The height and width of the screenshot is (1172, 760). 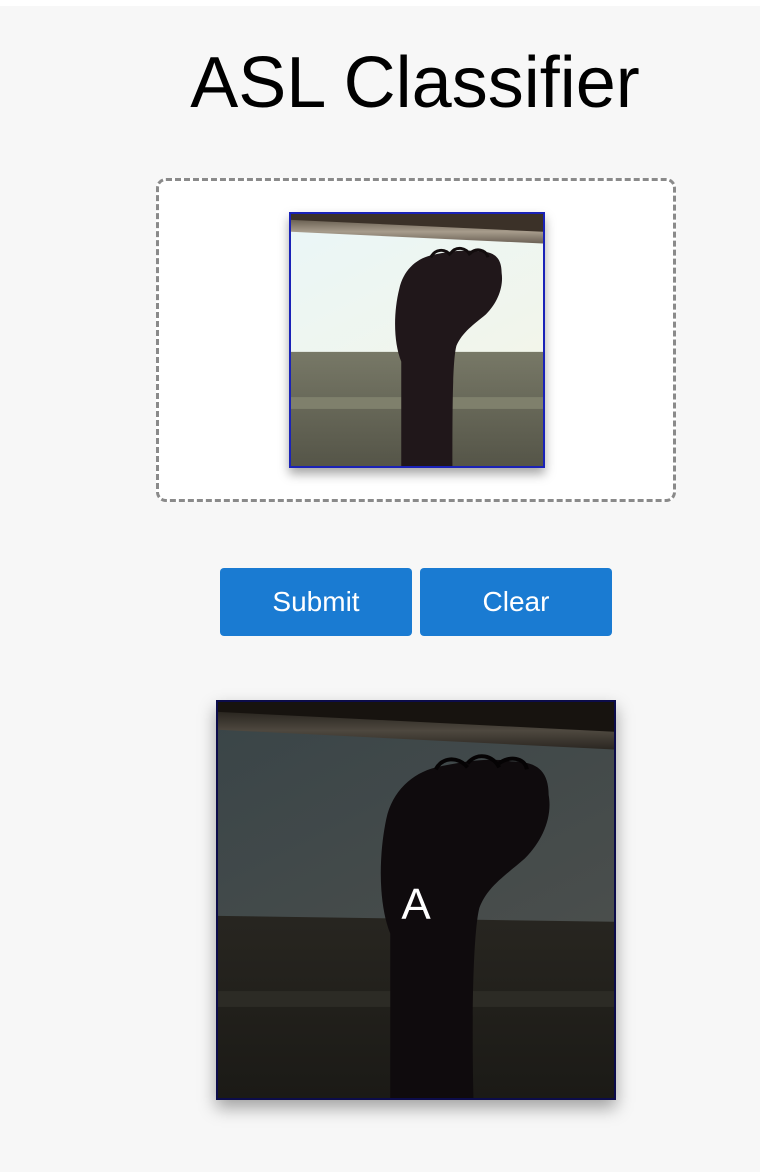 I want to click on hand-photo-thumbnail, so click(x=417, y=340).